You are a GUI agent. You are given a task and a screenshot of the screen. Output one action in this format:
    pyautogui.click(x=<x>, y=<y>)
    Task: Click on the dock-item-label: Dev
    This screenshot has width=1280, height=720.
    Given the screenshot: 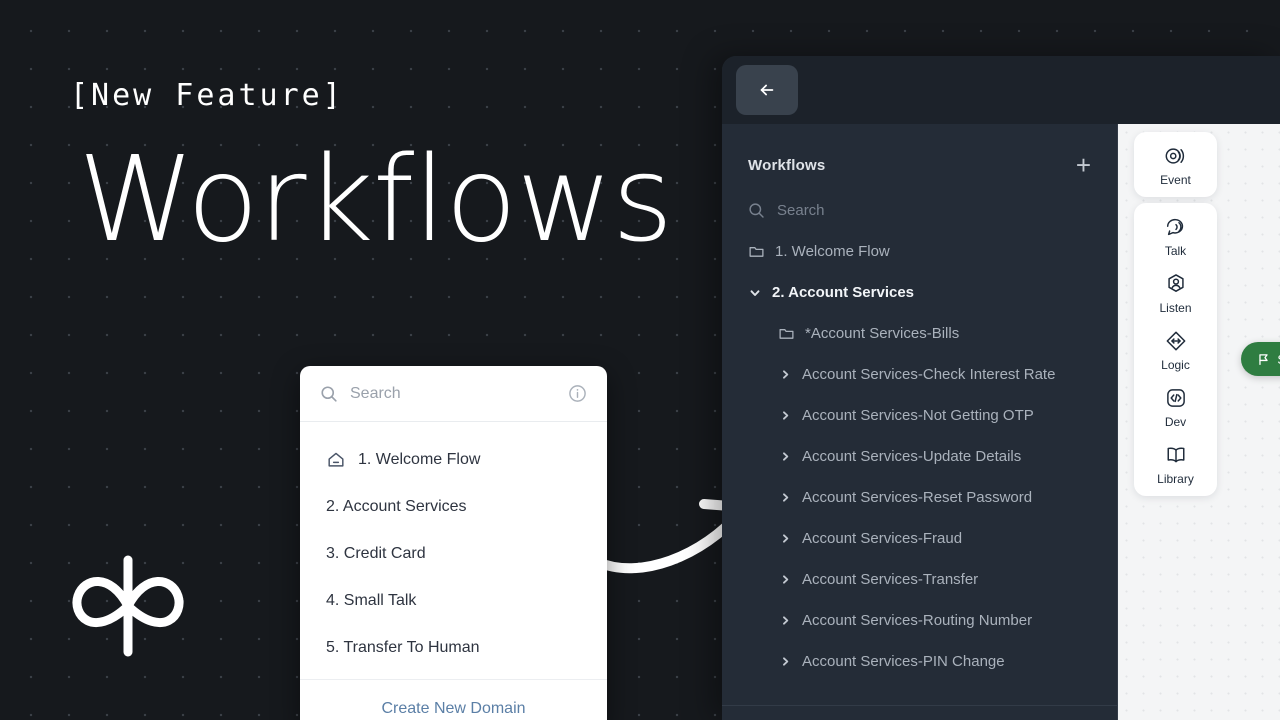 What is the action you would take?
    pyautogui.click(x=1175, y=422)
    